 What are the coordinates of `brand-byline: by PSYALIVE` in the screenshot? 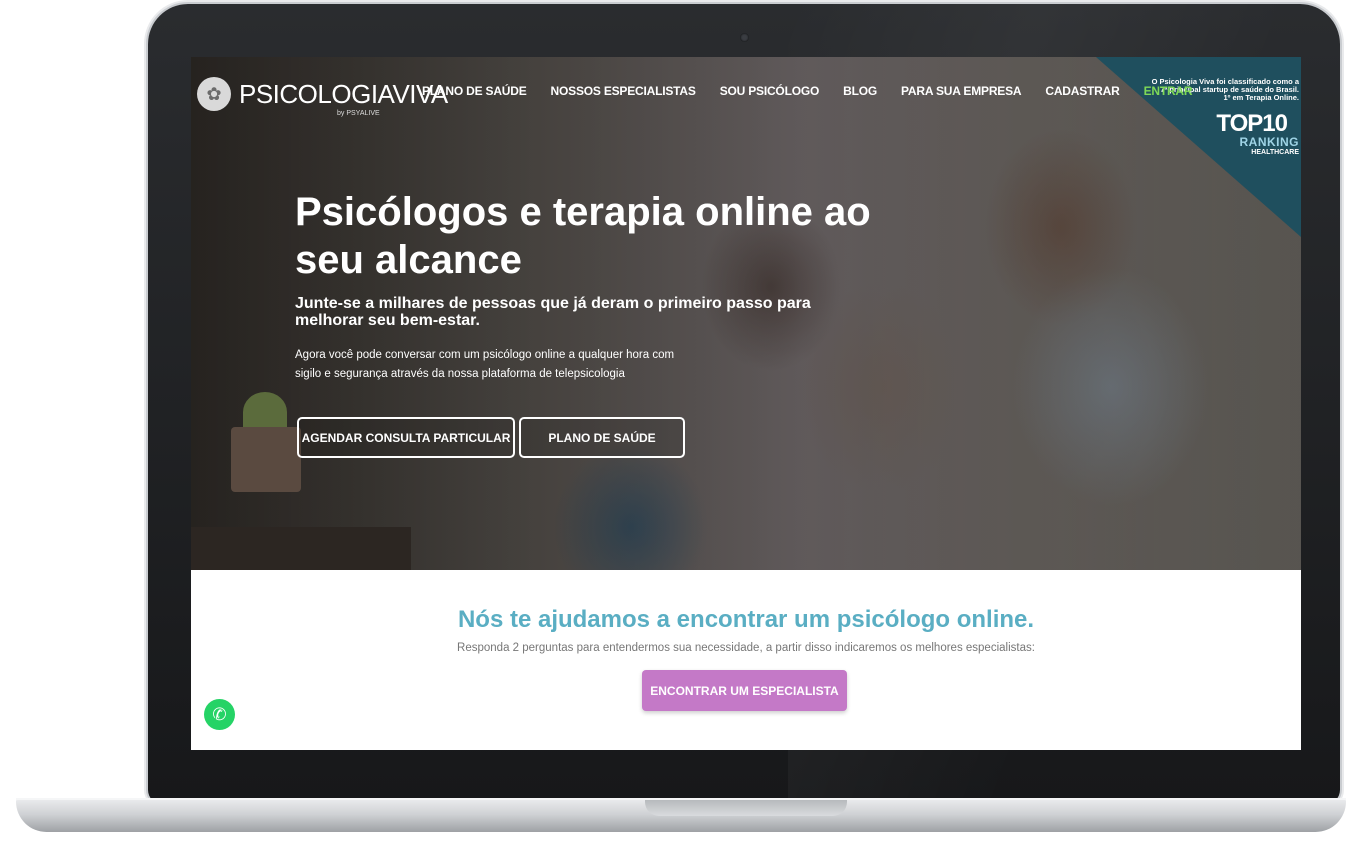 It's located at (358, 113).